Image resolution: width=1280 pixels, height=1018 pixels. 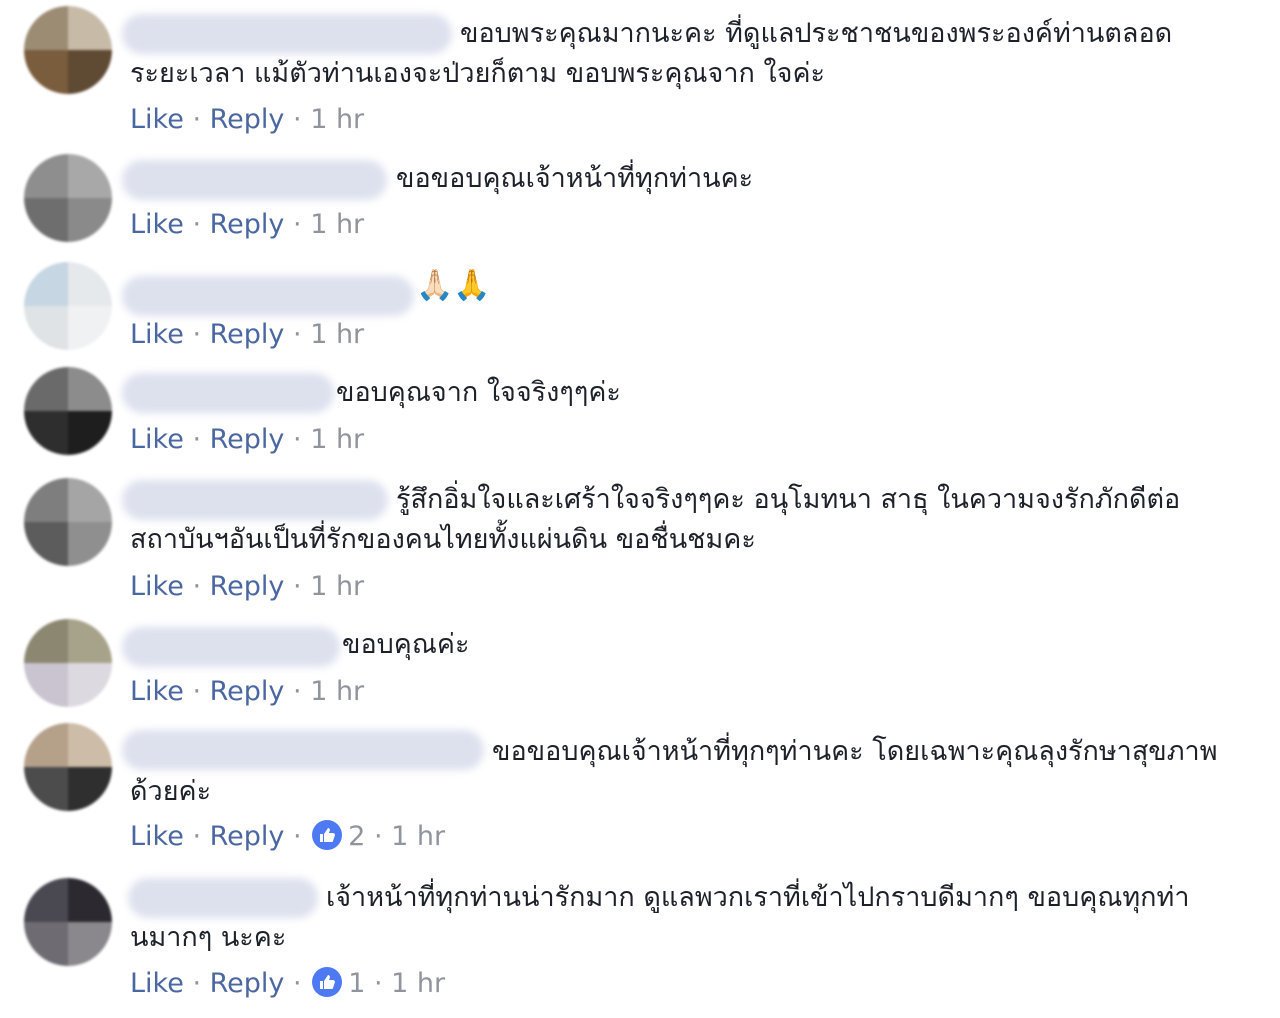 I want to click on comment-text: ขอบคุณจาก ใจจริงๆๆค่ะ, so click(x=478, y=392).